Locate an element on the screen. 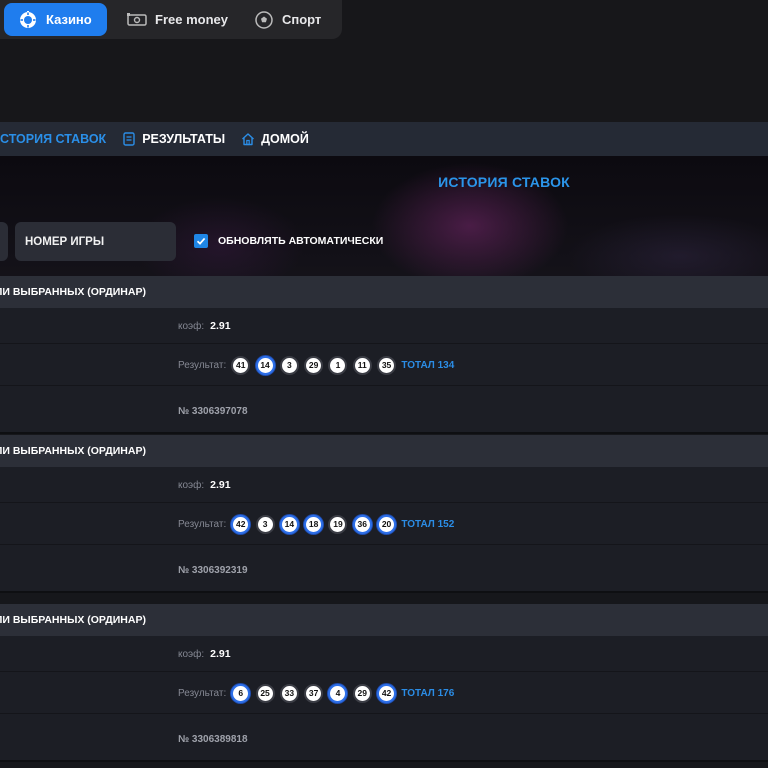 This screenshot has height=768, width=768. result-row: Результат: 41 14 3 29 1 11 35 ТОТАЛ 134 is located at coordinates (384, 365).